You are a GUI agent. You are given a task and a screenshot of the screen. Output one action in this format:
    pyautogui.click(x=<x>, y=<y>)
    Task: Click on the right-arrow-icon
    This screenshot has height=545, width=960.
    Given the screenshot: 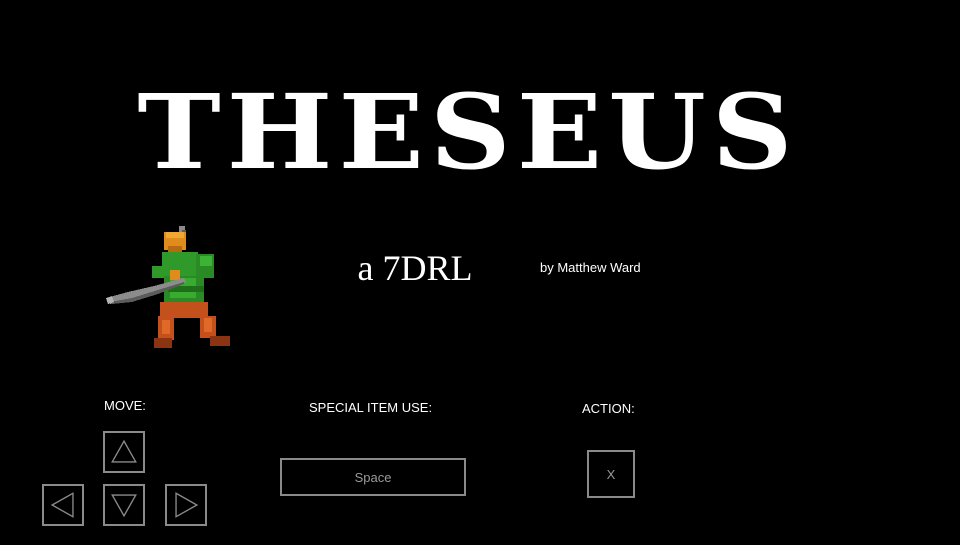 What is the action you would take?
    pyautogui.click(x=187, y=505)
    